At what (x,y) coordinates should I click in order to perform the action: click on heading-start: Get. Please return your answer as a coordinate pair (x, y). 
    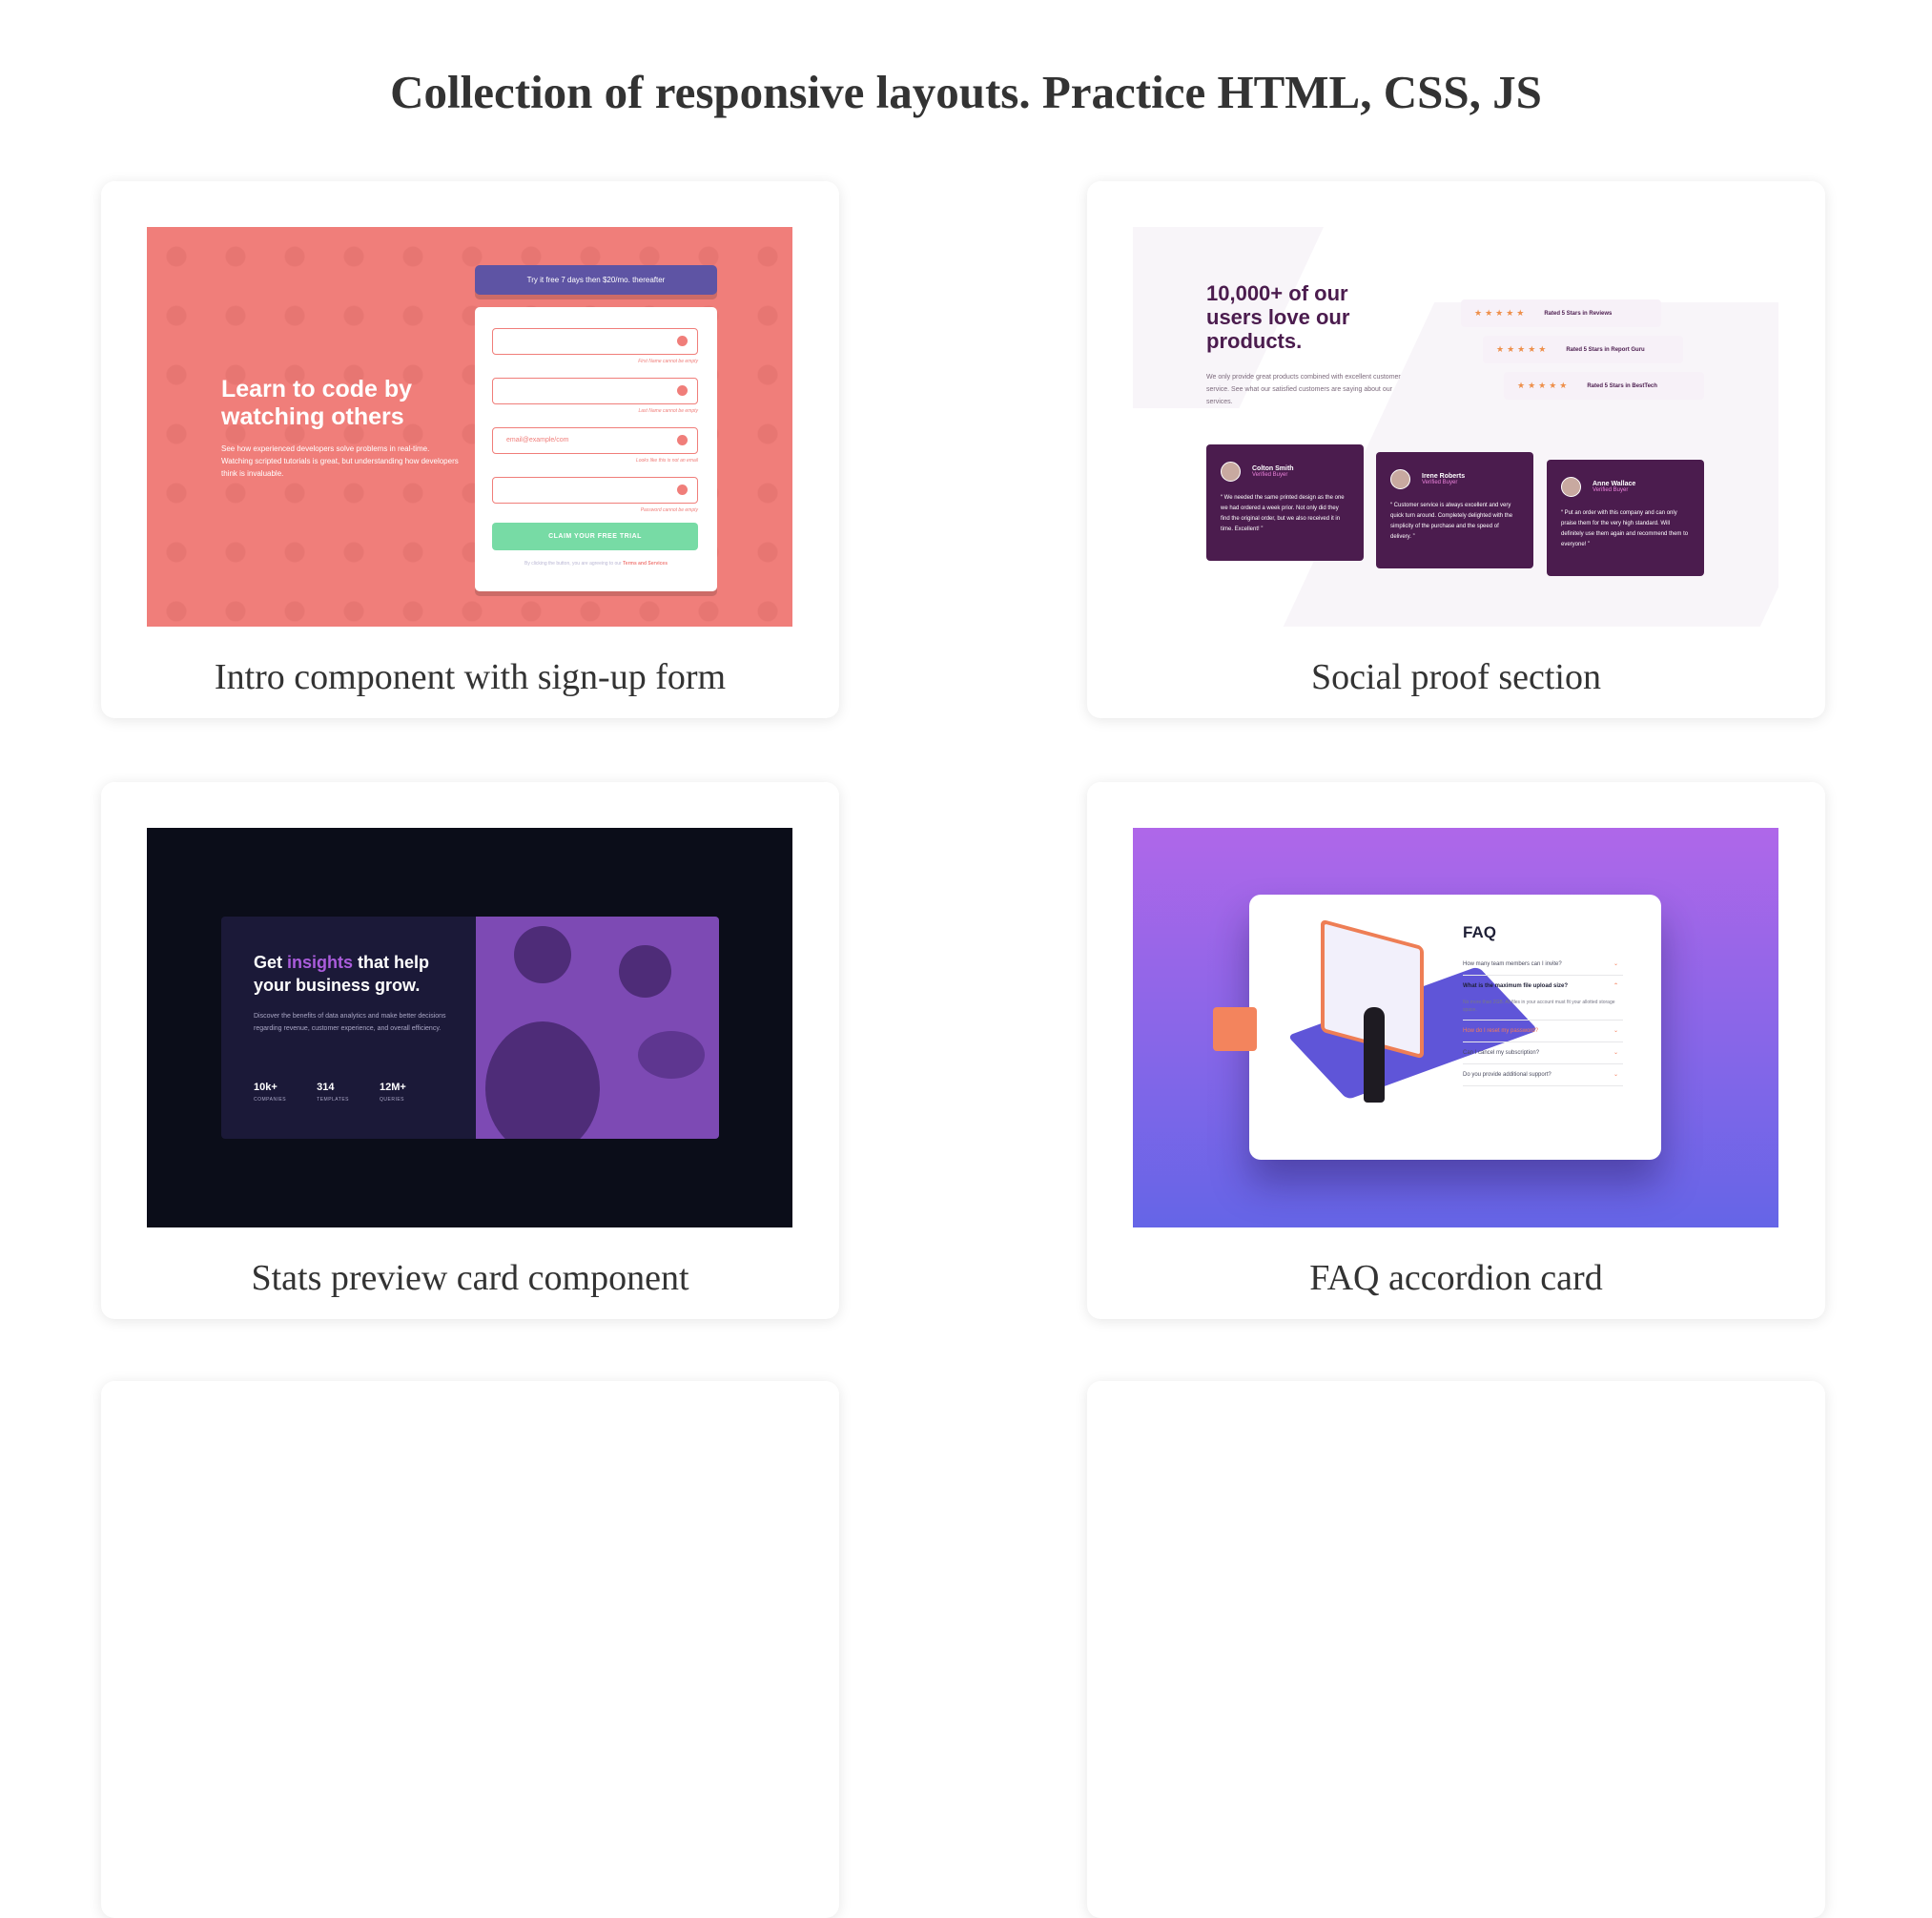
    Looking at the image, I should click on (271, 962).